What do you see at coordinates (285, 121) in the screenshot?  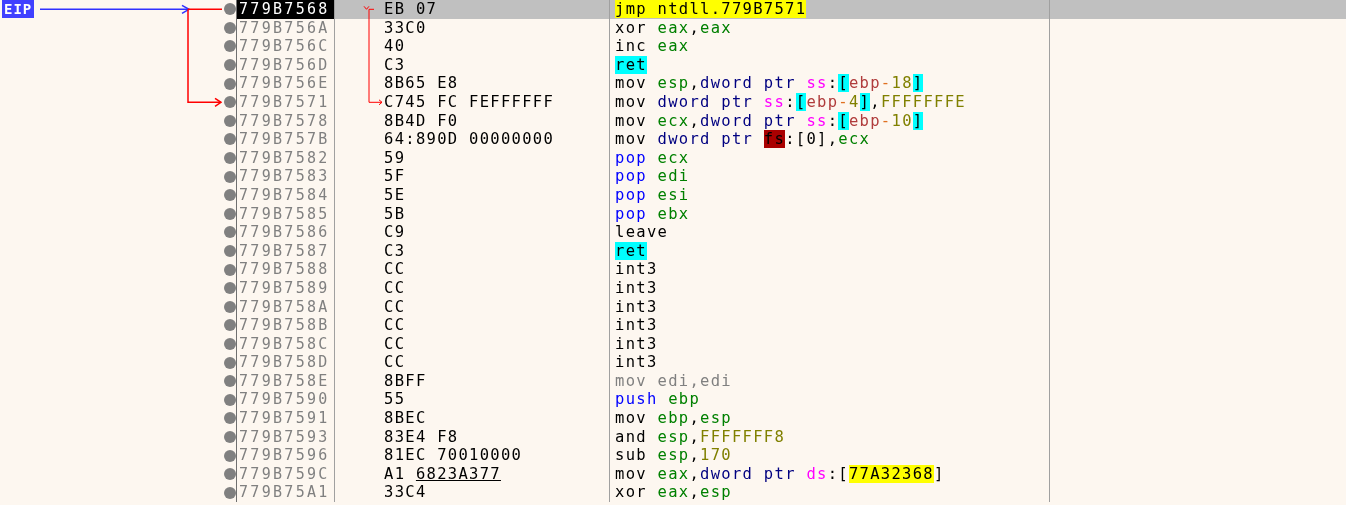 I see `address-cell: 779B7578` at bounding box center [285, 121].